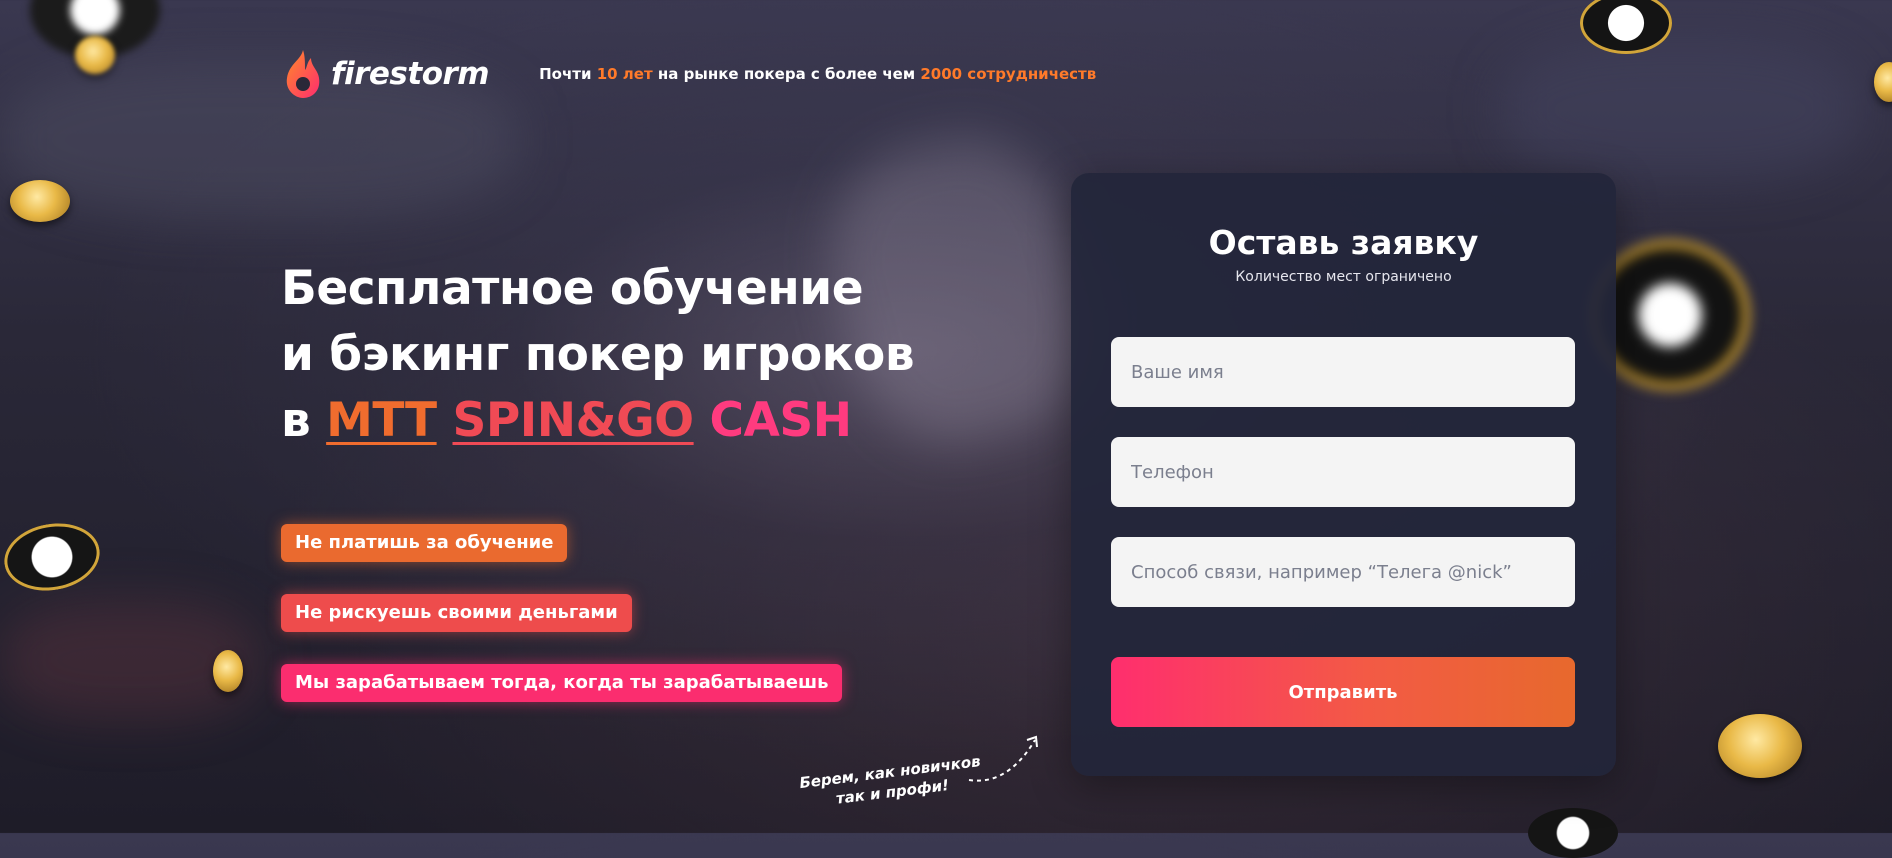  I want to click on brand-name: firestorm, so click(410, 74).